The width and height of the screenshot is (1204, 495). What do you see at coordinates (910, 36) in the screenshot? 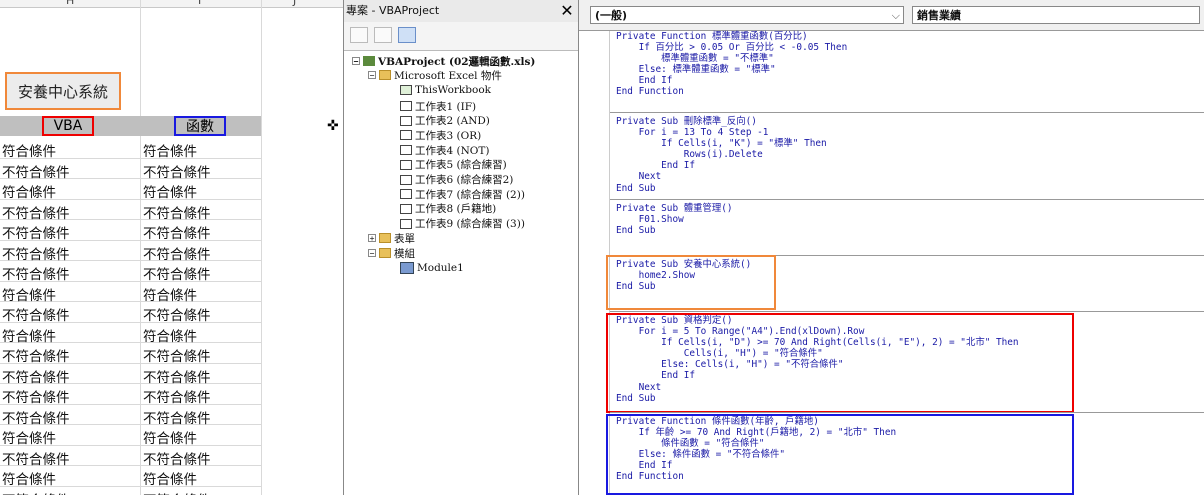
I see `code-line: Private Function 標準體重函數(百分比)` at bounding box center [910, 36].